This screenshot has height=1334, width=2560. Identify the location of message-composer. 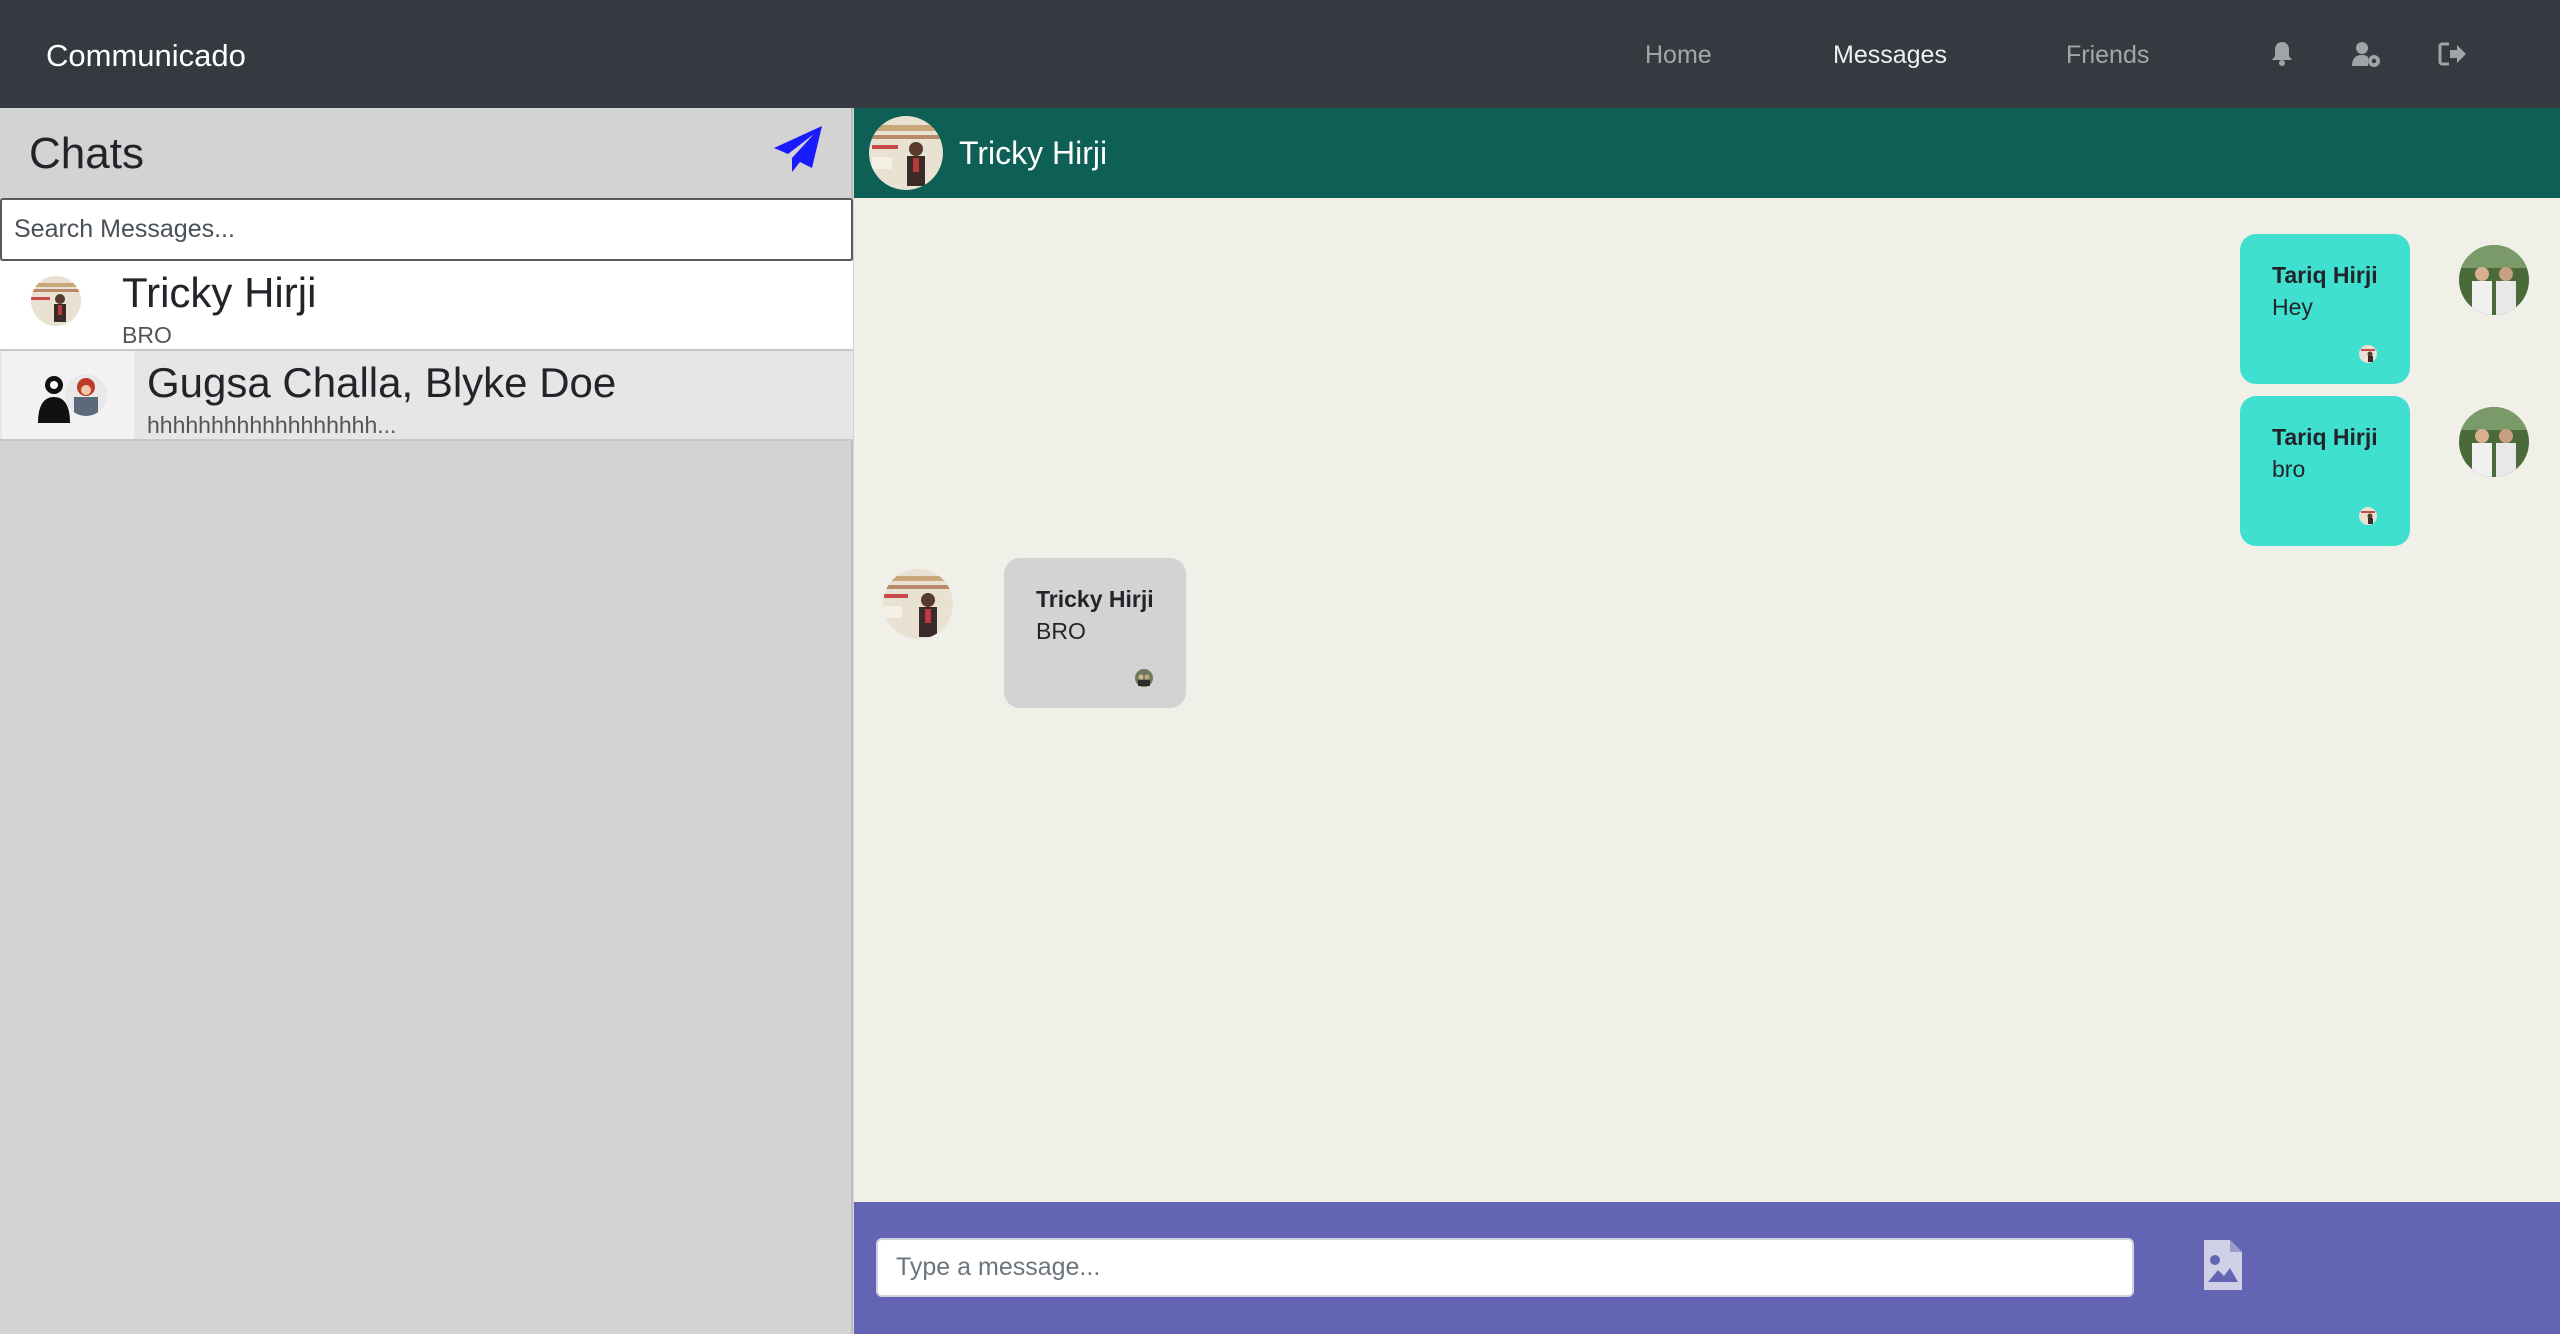
(1707, 1268).